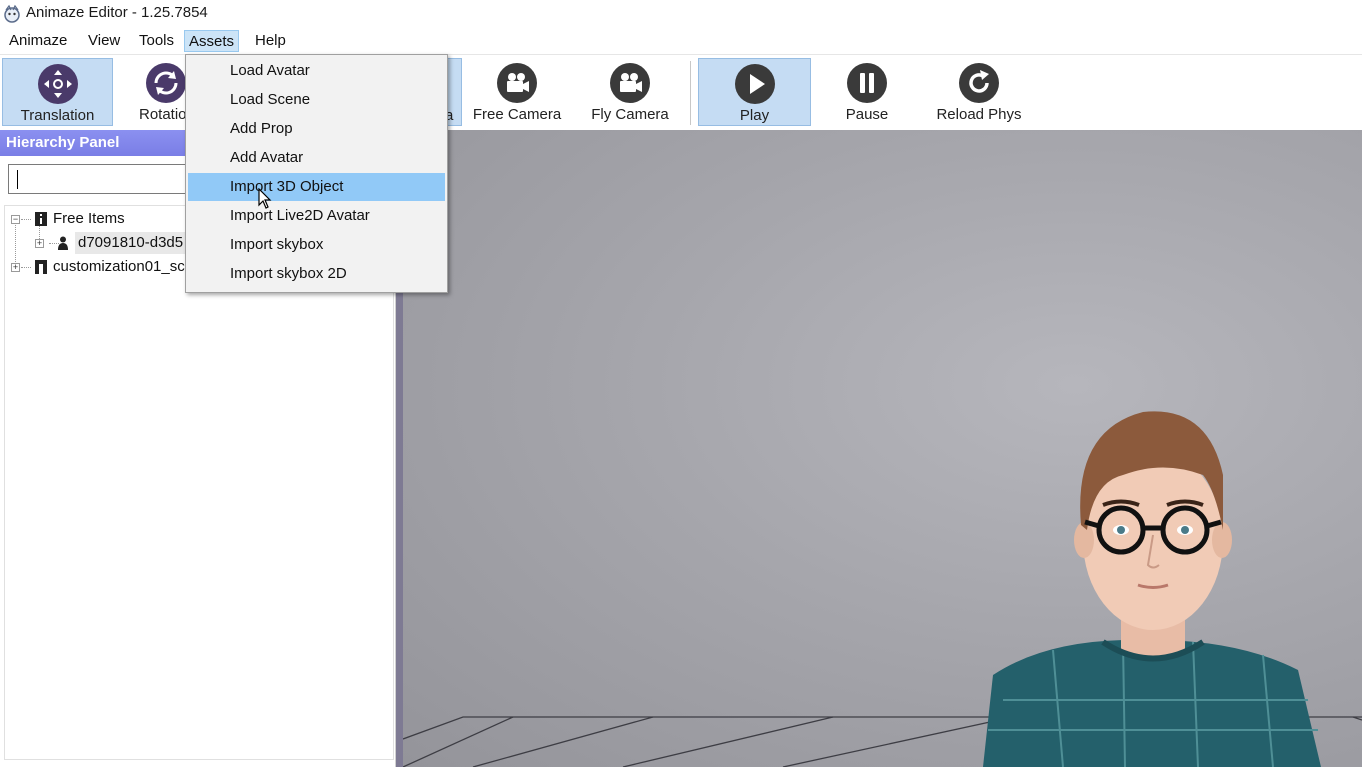 The image size is (1362, 767). I want to click on tree-item-label: d7091810-d3d5, so click(131, 243).